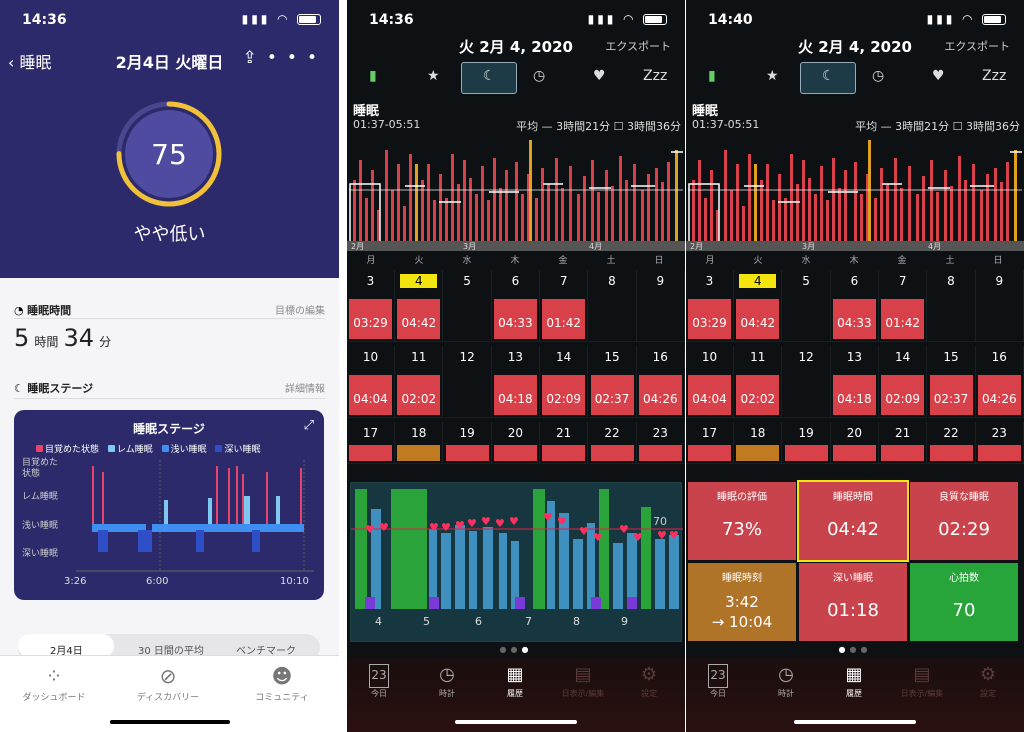  I want to click on stat-tile: 心拍数 70, so click(964, 602).